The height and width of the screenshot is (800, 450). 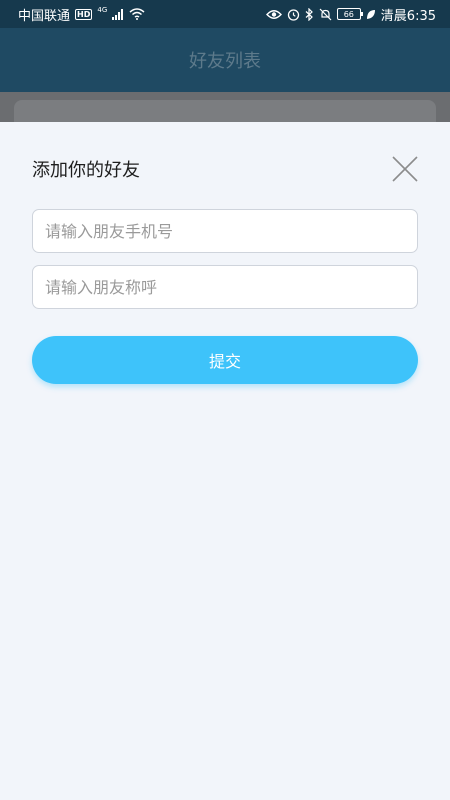 I want to click on page-title: 好友列表, so click(x=225, y=61).